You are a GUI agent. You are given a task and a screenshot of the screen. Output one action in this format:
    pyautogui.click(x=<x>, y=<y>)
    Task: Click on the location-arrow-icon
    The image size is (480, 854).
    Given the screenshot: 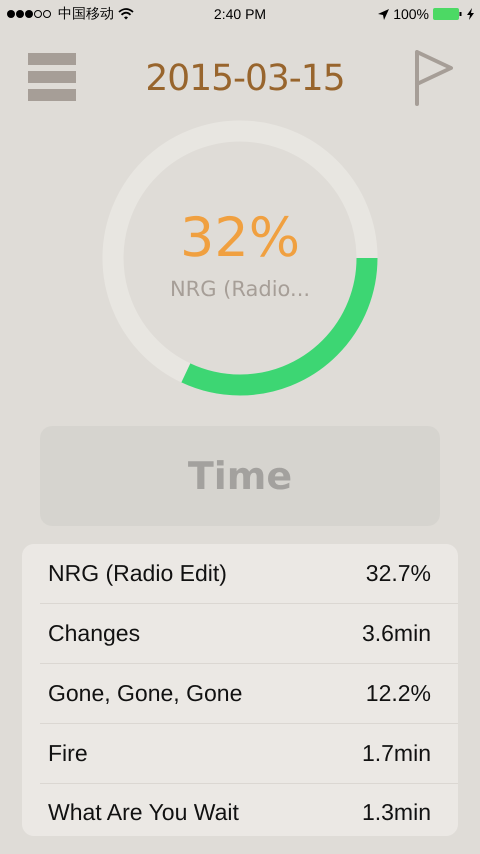 What is the action you would take?
    pyautogui.click(x=384, y=14)
    